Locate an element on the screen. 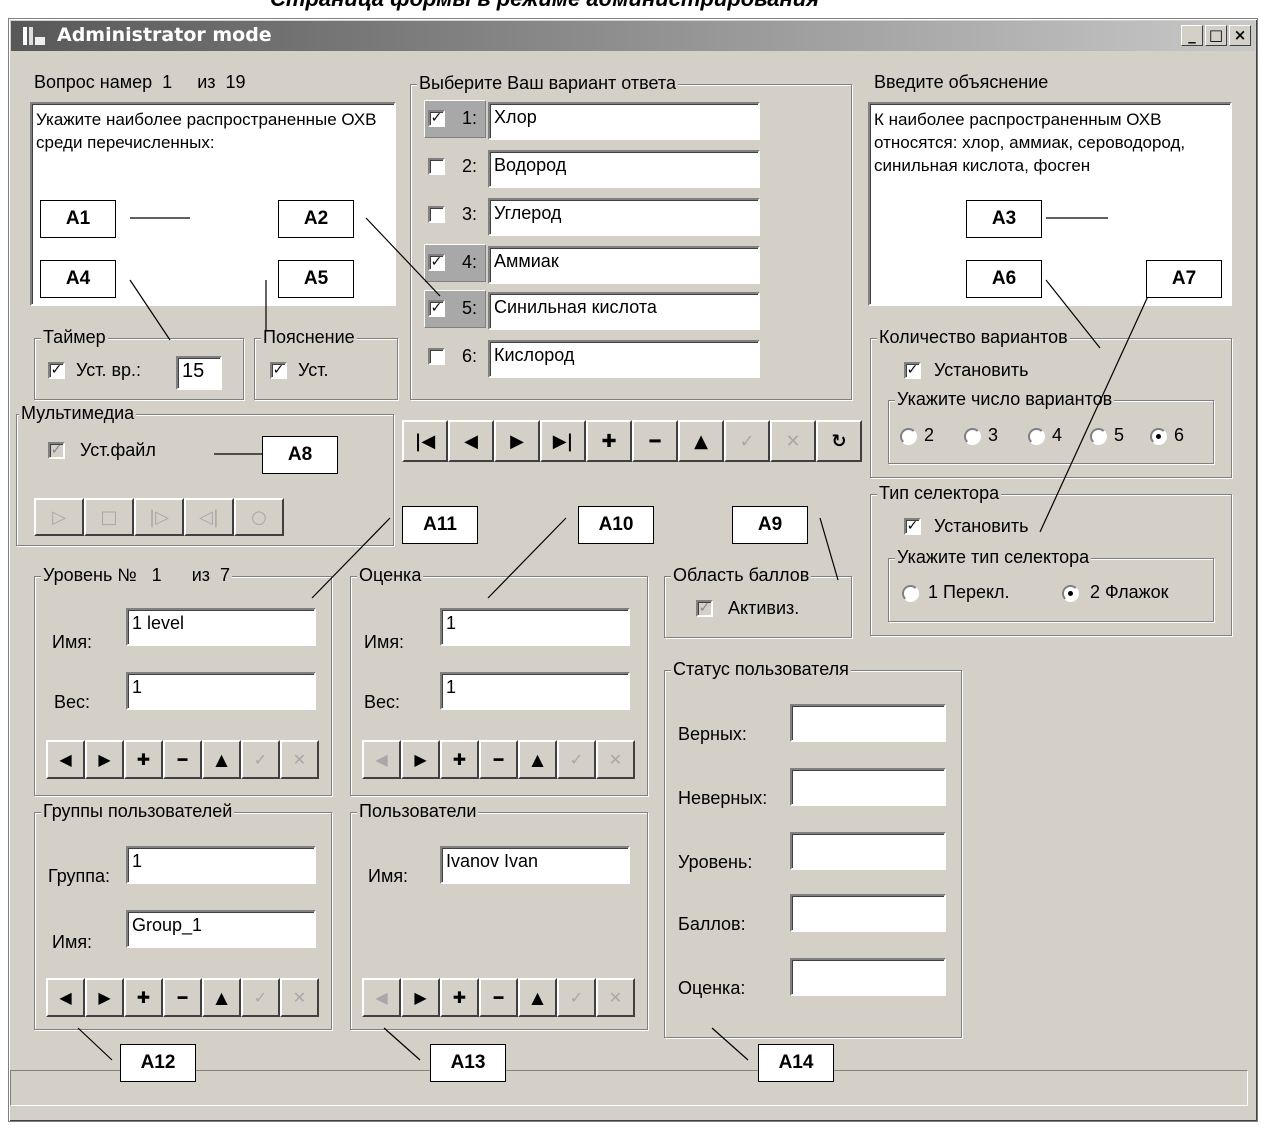 This screenshot has width=1261, height=1126. level-name-input: 1 level is located at coordinates (221, 627).